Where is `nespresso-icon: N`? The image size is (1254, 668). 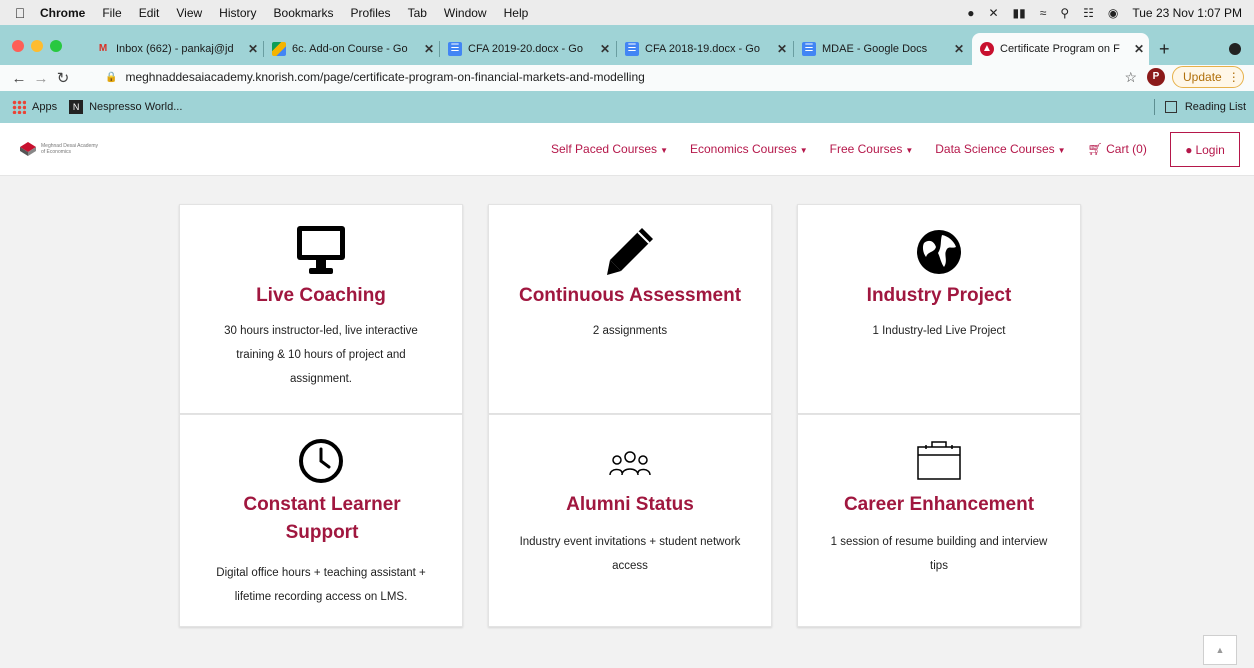
nespresso-icon: N is located at coordinates (76, 107).